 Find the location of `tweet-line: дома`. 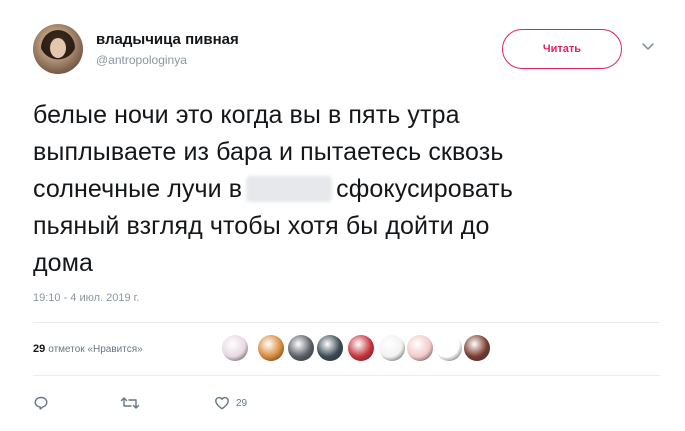

tweet-line: дома is located at coordinates (63, 263).